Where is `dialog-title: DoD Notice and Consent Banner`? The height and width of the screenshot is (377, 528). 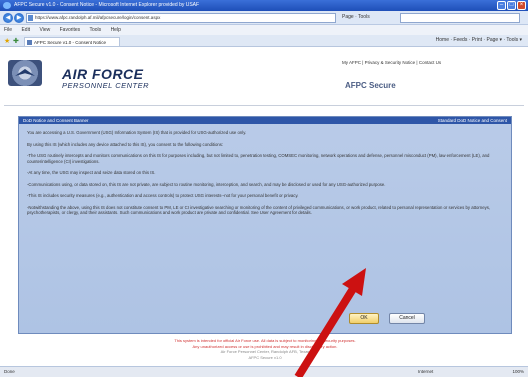
dialog-title: DoD Notice and Consent Banner is located at coordinates (56, 120).